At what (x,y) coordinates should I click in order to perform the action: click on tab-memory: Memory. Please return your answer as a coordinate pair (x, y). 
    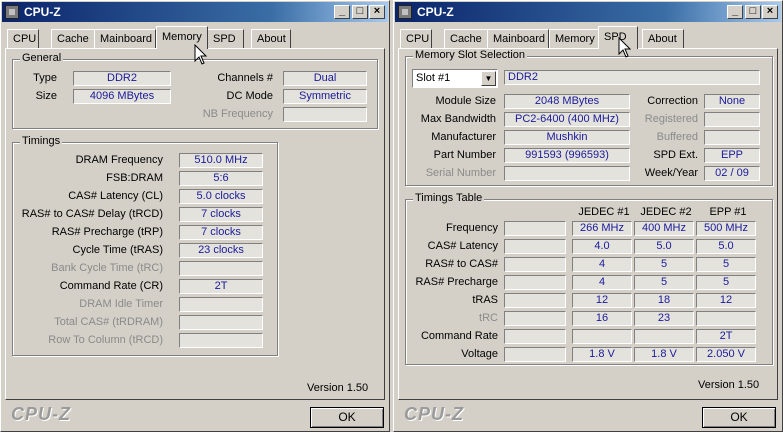
    Looking at the image, I should click on (575, 38).